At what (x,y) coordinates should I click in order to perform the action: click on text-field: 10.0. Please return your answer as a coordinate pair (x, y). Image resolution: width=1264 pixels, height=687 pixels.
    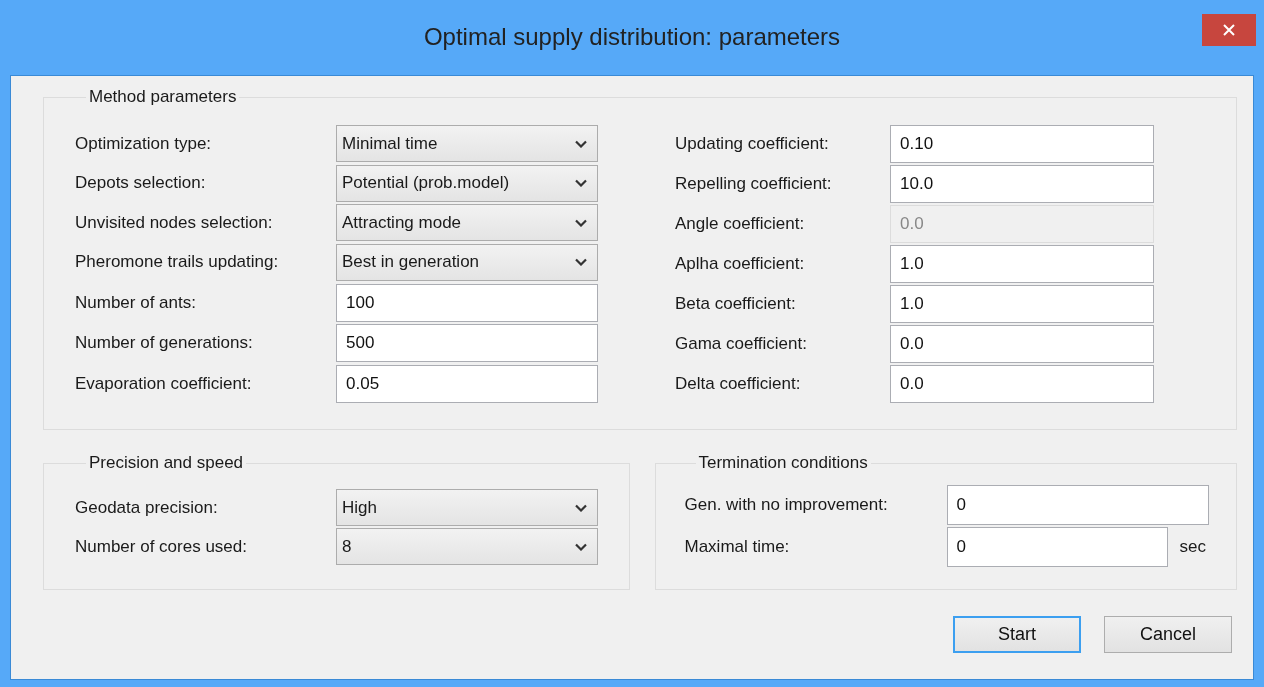
    Looking at the image, I should click on (1022, 184).